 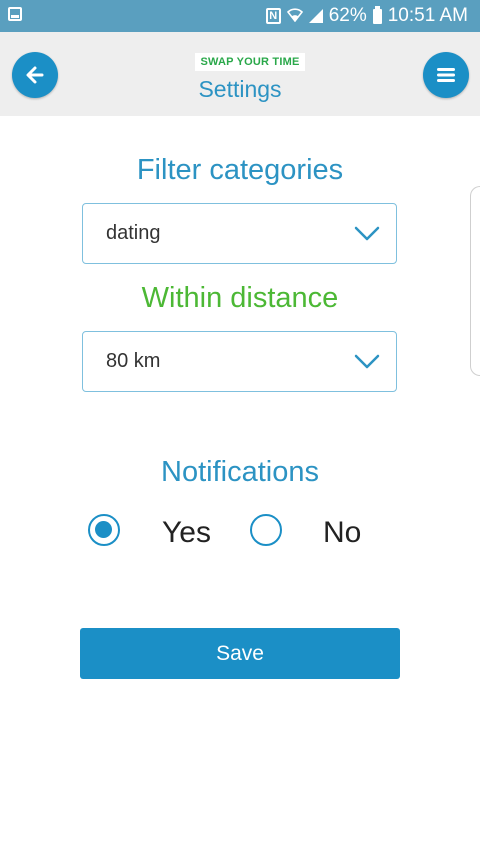 I want to click on category-select-value: dating, so click(x=133, y=233).